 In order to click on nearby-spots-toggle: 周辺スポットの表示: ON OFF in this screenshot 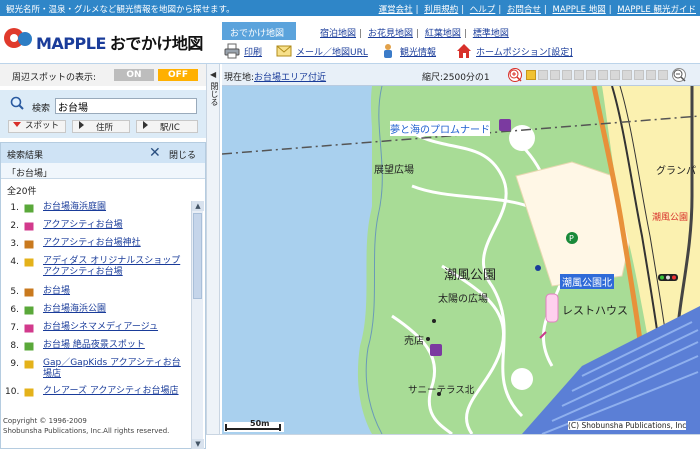, I will do `click(103, 75)`.